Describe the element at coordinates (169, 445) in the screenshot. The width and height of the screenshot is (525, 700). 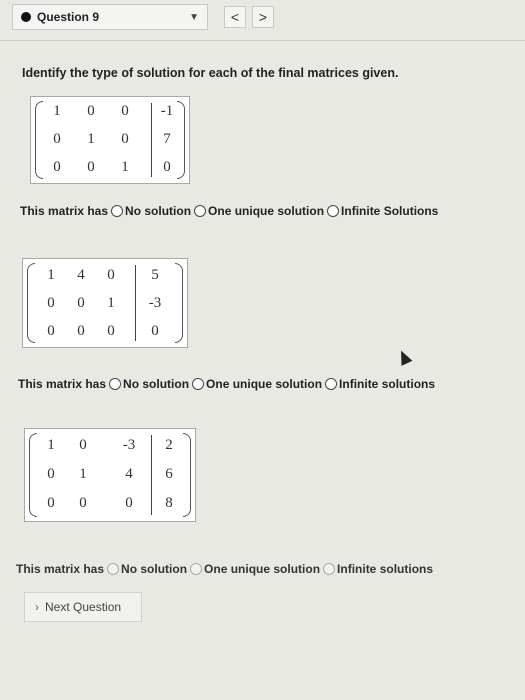
I see `matrix-cell: 2` at that location.